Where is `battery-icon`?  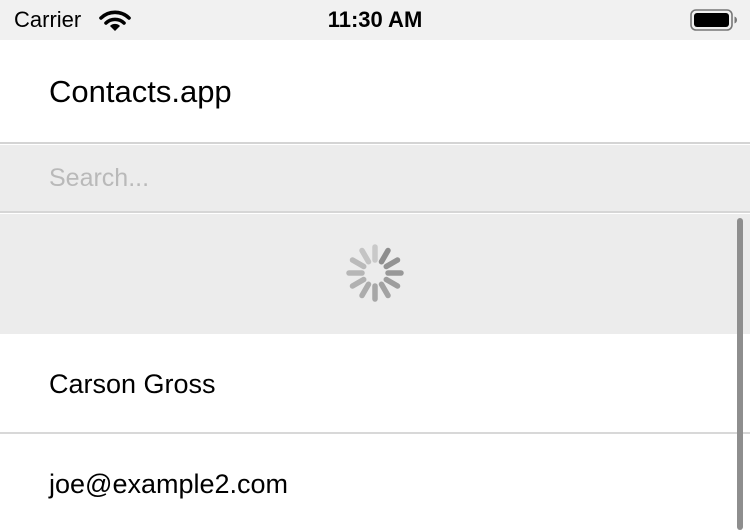 battery-icon is located at coordinates (713, 20).